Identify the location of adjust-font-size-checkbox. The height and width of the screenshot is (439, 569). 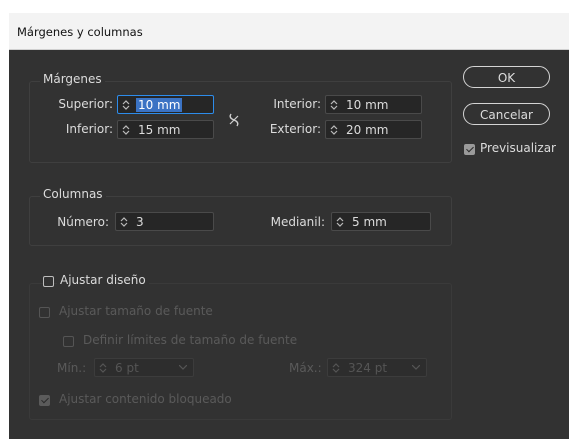
(44, 312).